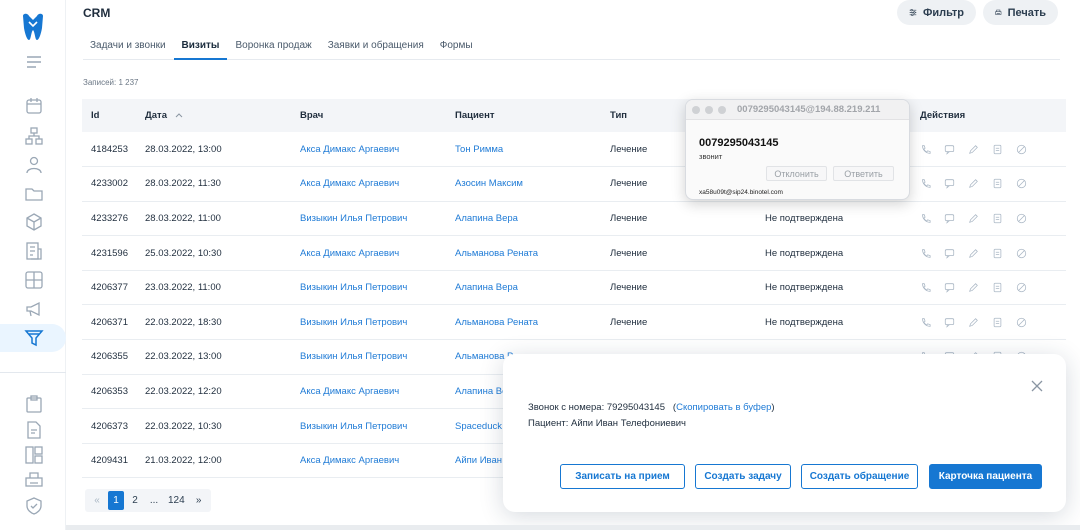  What do you see at coordinates (709, 109) in the screenshot?
I see `window-minimize-dot` at bounding box center [709, 109].